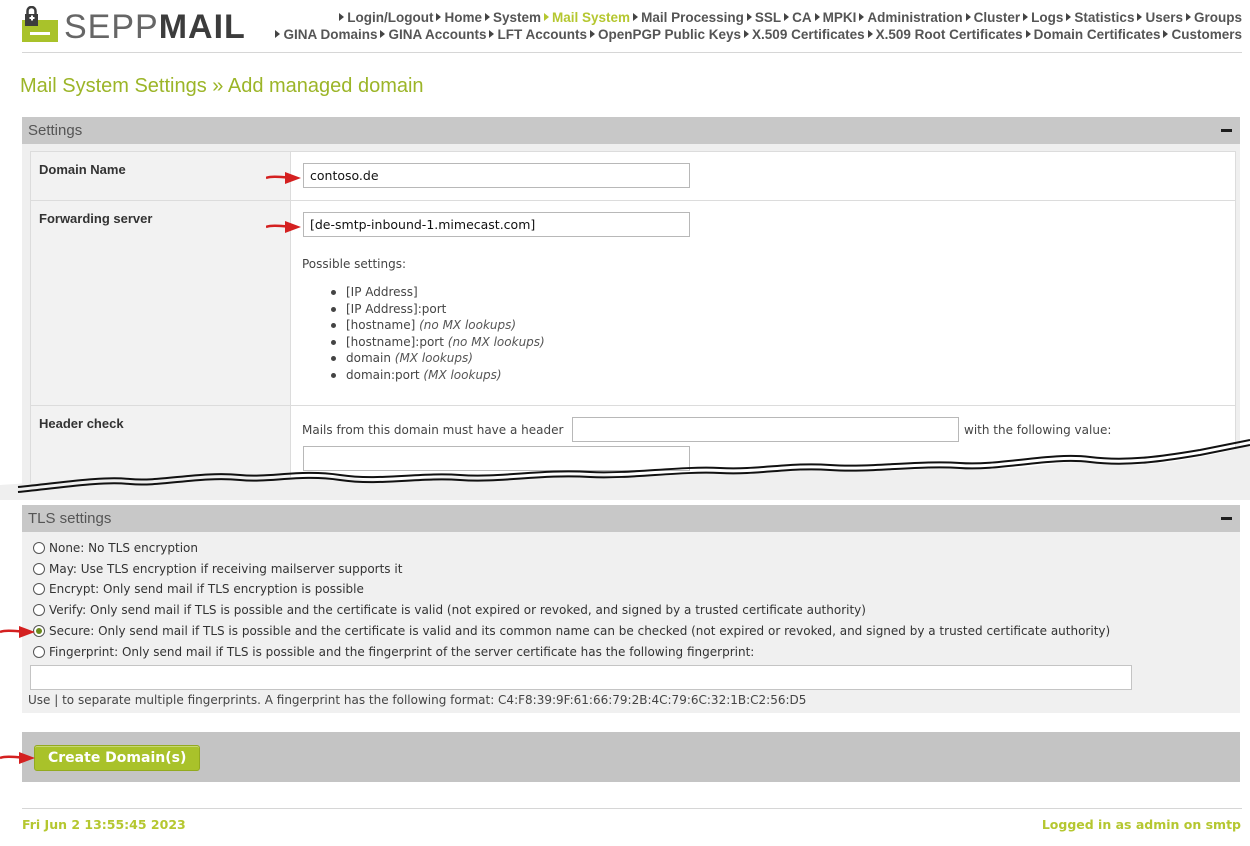 This screenshot has height=846, width=1250. I want to click on settings-panel-header: Settings, so click(631, 130).